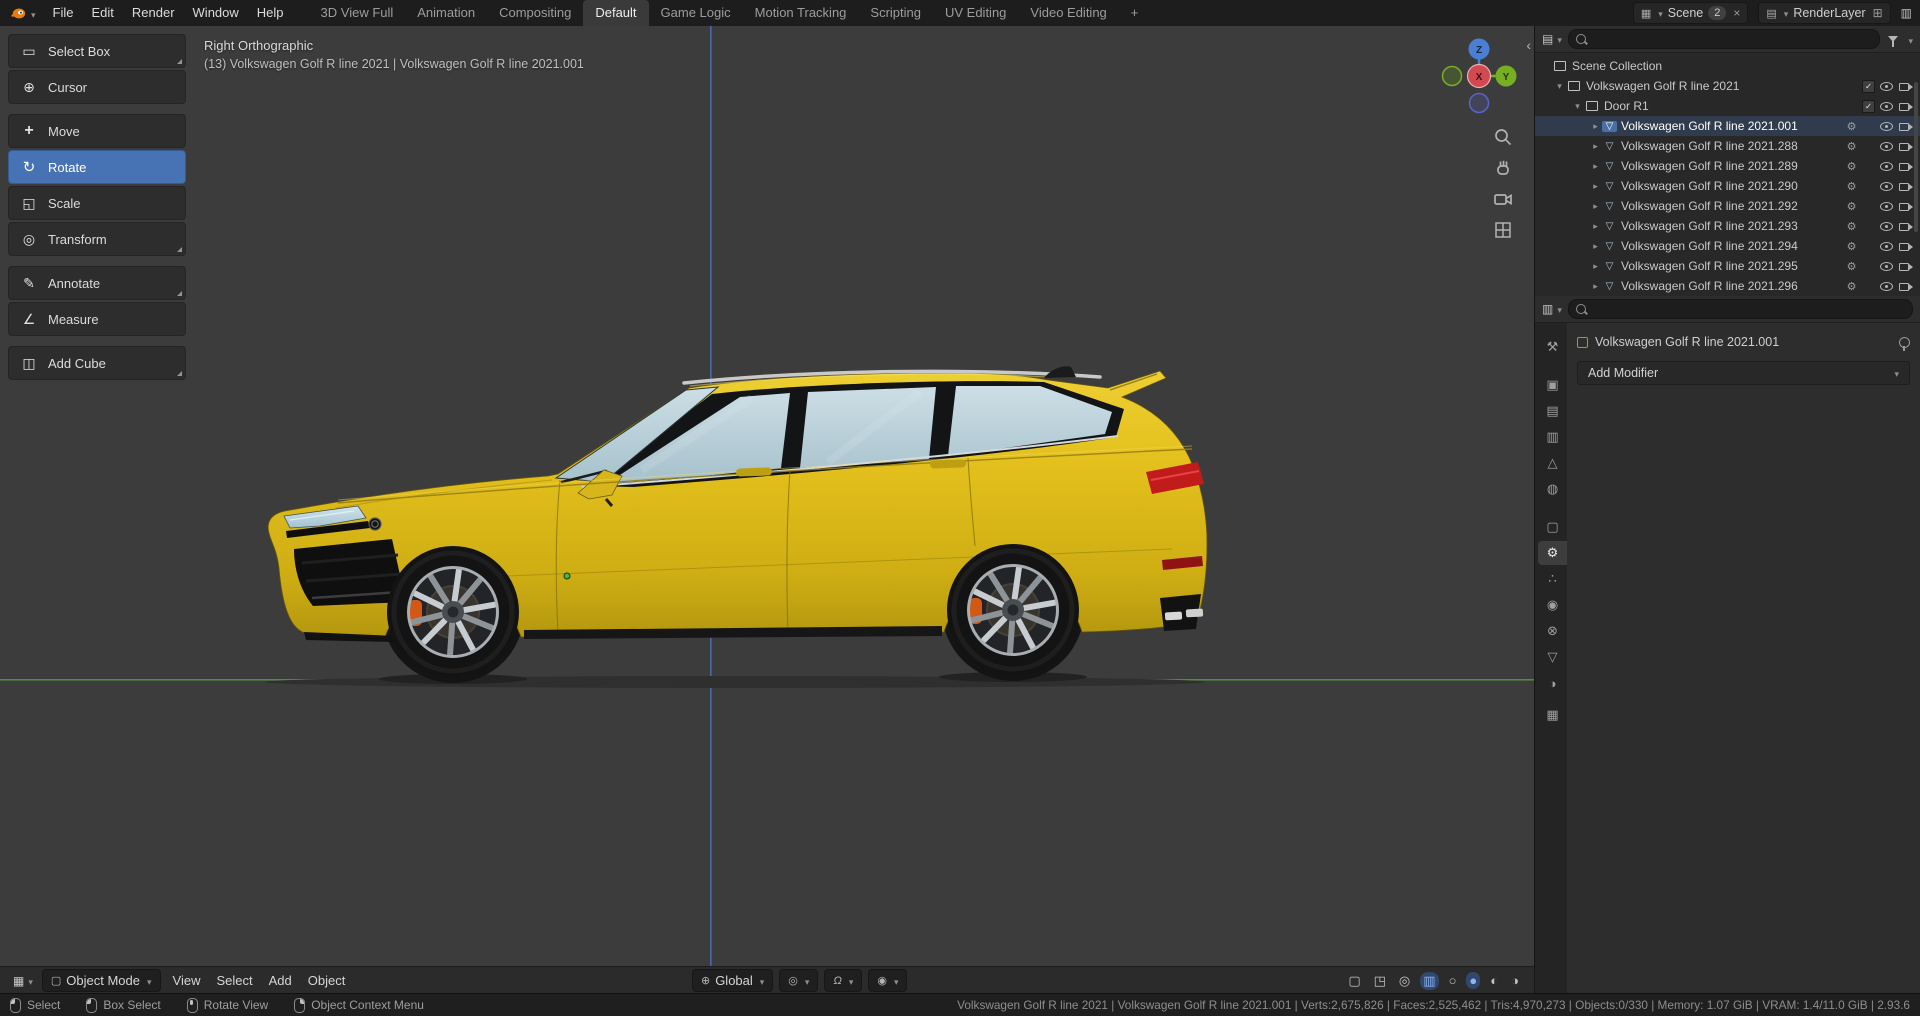  Describe the element at coordinates (97, 283) in the screenshot. I see `tool-button: Annotate` at that location.